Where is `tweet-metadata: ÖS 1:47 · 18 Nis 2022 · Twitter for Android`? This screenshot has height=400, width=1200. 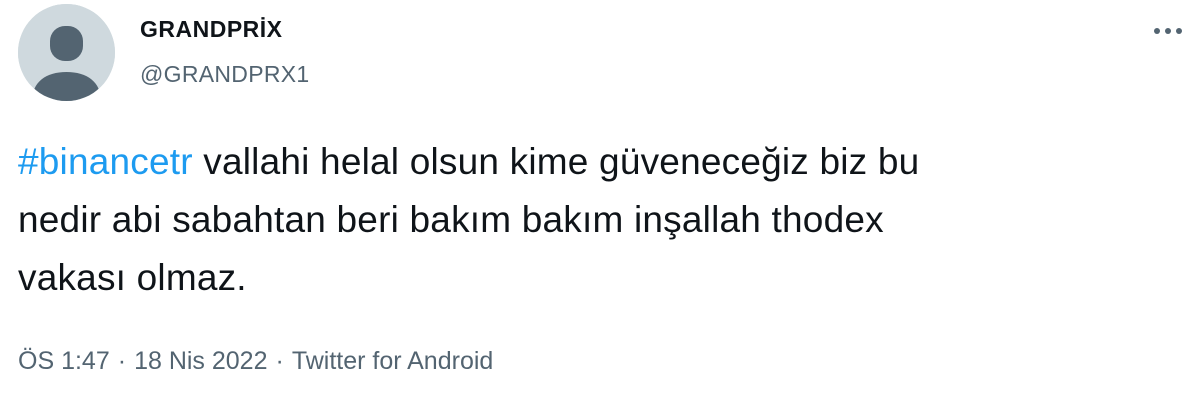 tweet-metadata: ÖS 1:47 · 18 Nis 2022 · Twitter for Android is located at coordinates (255, 361).